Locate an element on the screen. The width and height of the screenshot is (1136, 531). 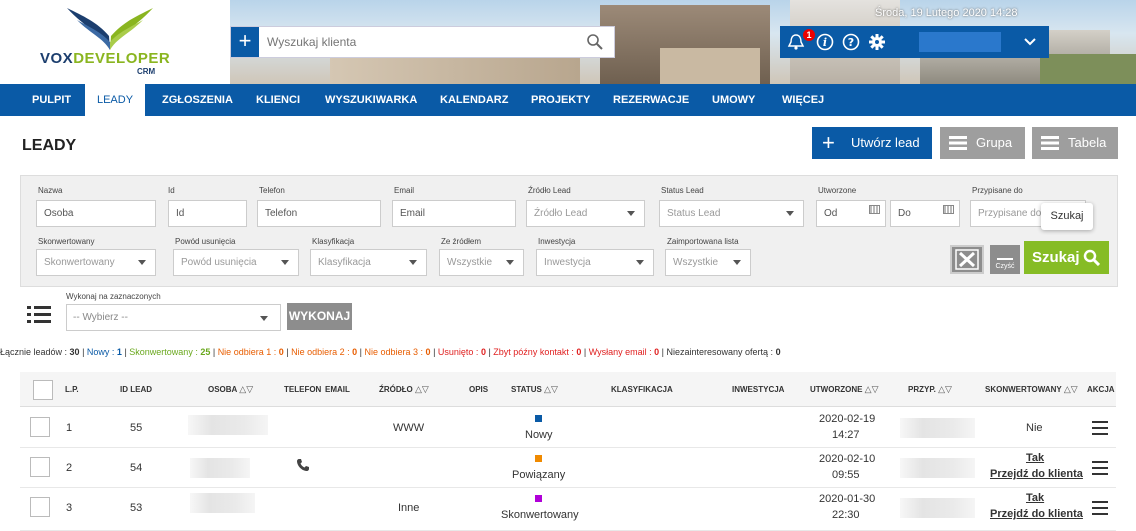
filter-date-from: Od is located at coordinates (851, 213).